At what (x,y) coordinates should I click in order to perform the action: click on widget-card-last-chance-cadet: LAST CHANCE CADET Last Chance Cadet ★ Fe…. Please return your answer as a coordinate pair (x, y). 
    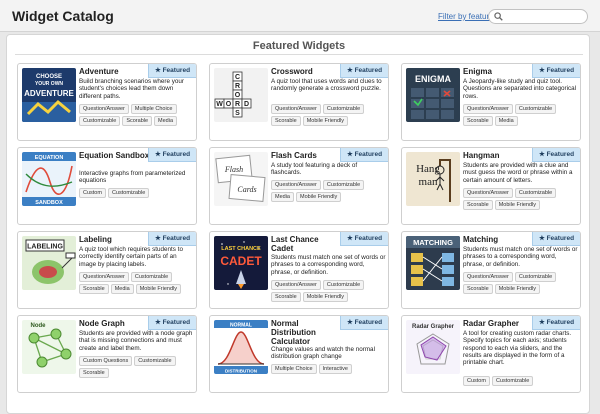
    Looking at the image, I should click on (299, 270).